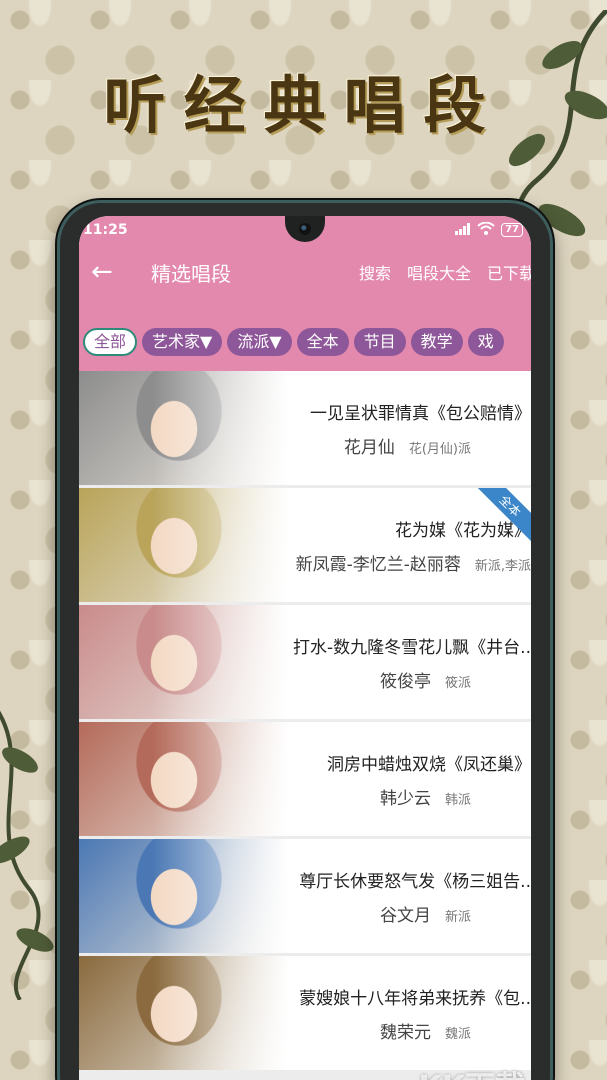 Image resolution: width=607 pixels, height=1080 pixels. What do you see at coordinates (405, 682) in the screenshot?
I see `artist-name: 筱俊亭` at bounding box center [405, 682].